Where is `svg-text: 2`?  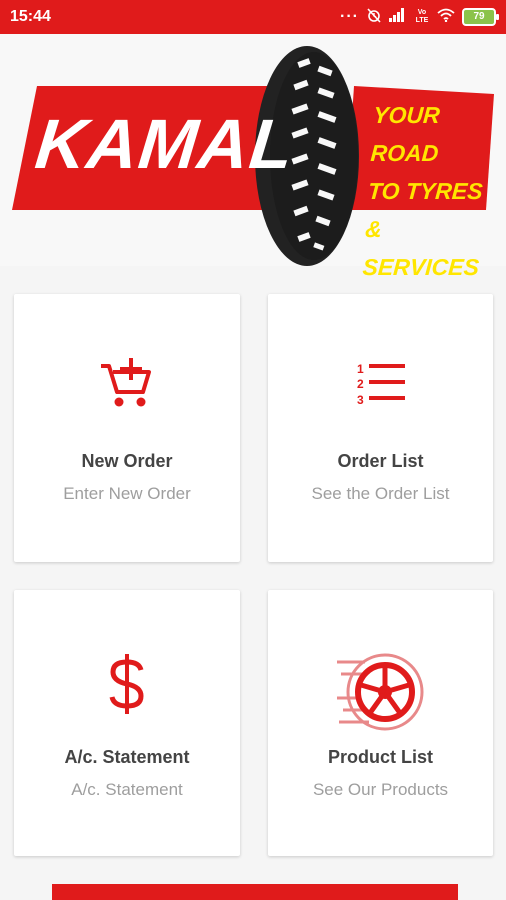
svg-text: 2 is located at coordinates (360, 384).